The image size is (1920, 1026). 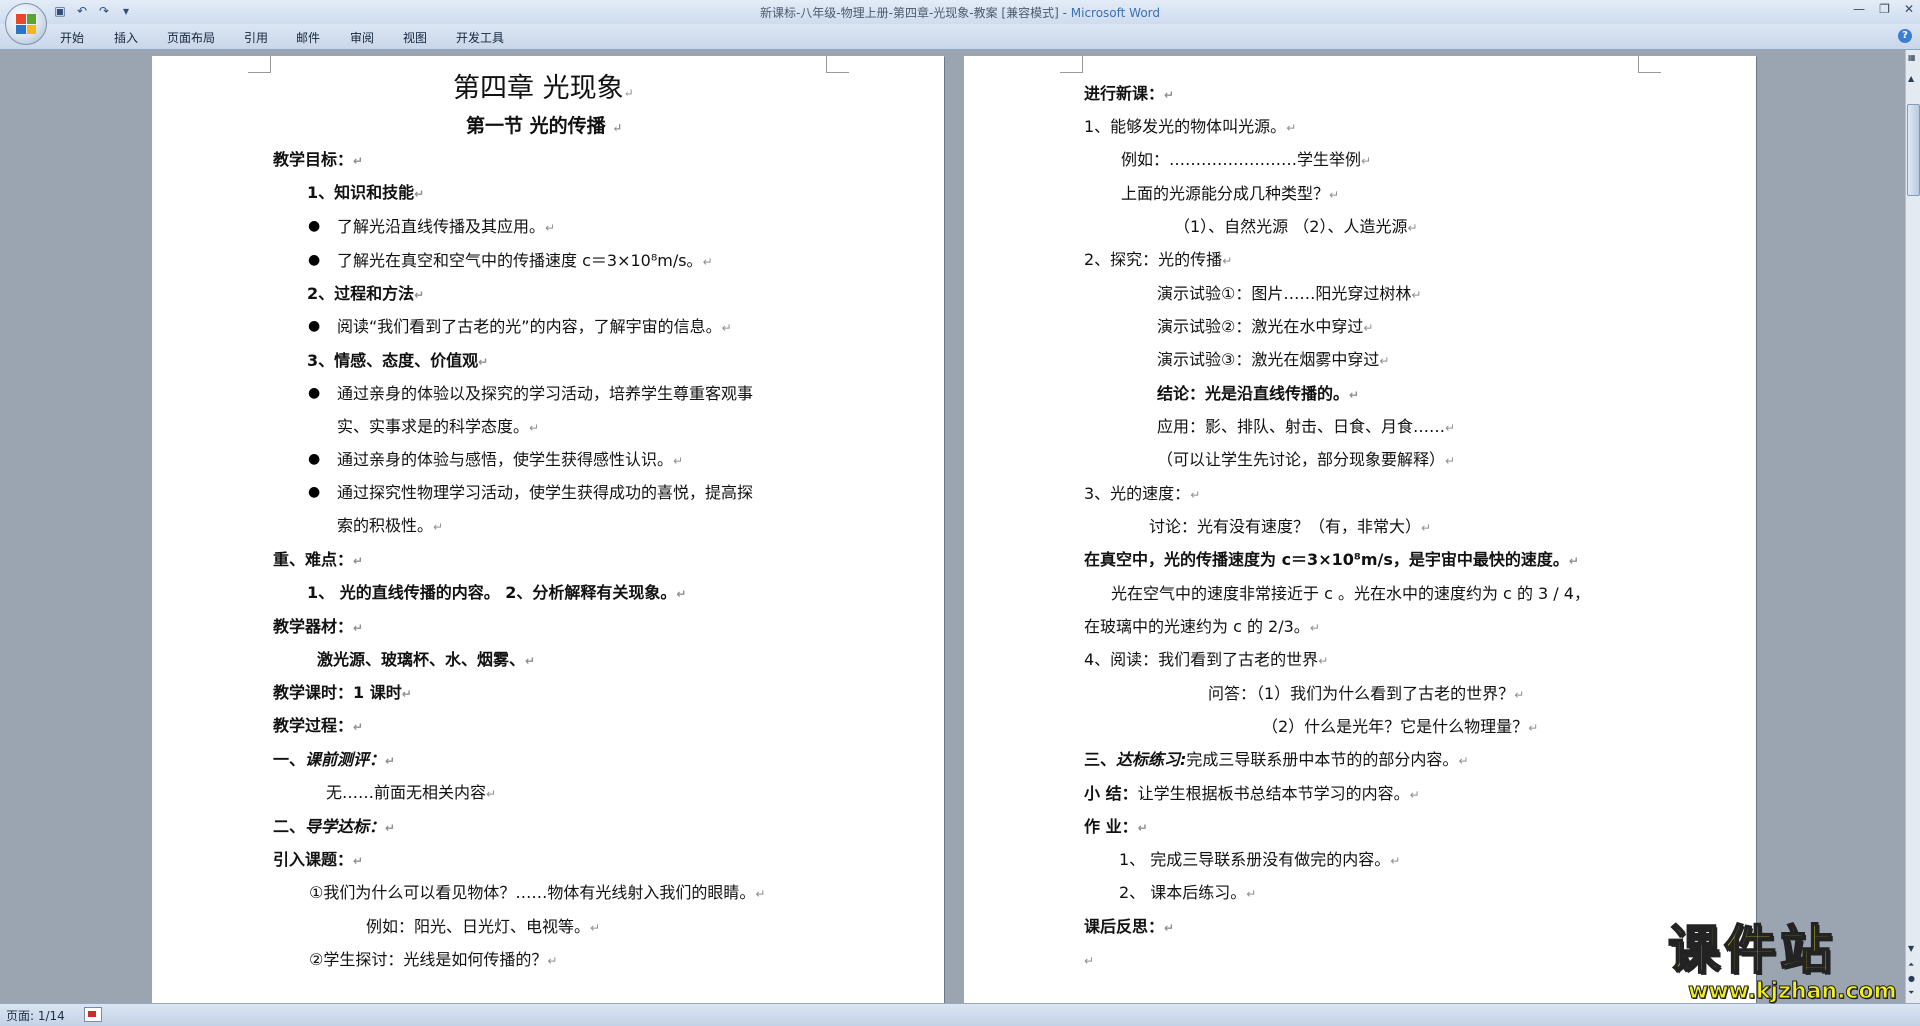 What do you see at coordinates (1246, 159) in the screenshot?
I see `light-source-example: 例如：……………………学生举例↵` at bounding box center [1246, 159].